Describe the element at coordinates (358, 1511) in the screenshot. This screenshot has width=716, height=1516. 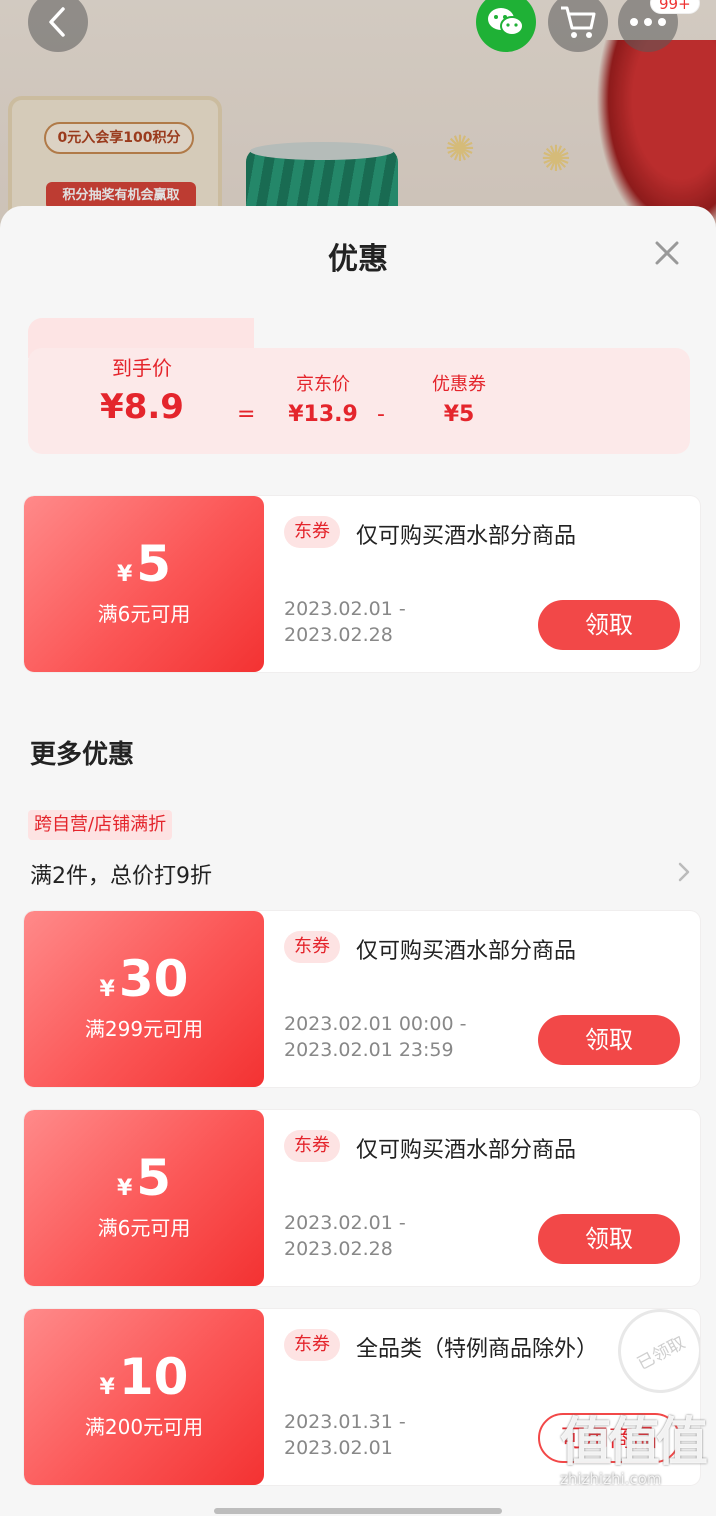
I see `home-indicator` at that location.